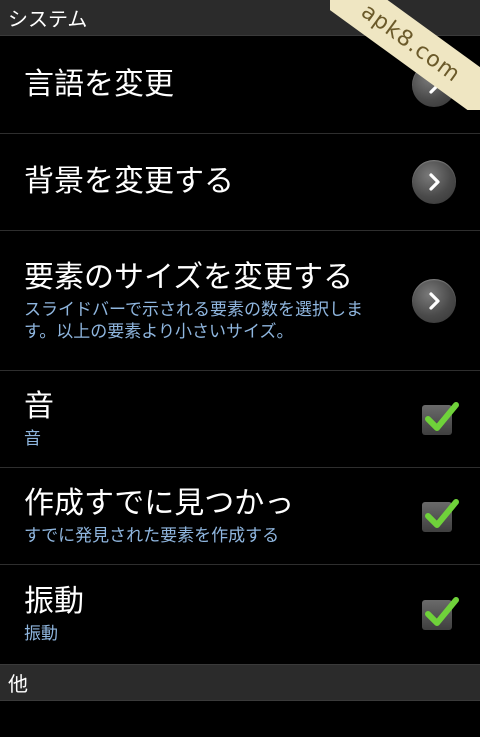 Image resolution: width=480 pixels, height=737 pixels. What do you see at coordinates (193, 320) in the screenshot?
I see `pref-summary: スライドバーで示される要素の数を選択します。以上の要素より小さいサイズ。` at bounding box center [193, 320].